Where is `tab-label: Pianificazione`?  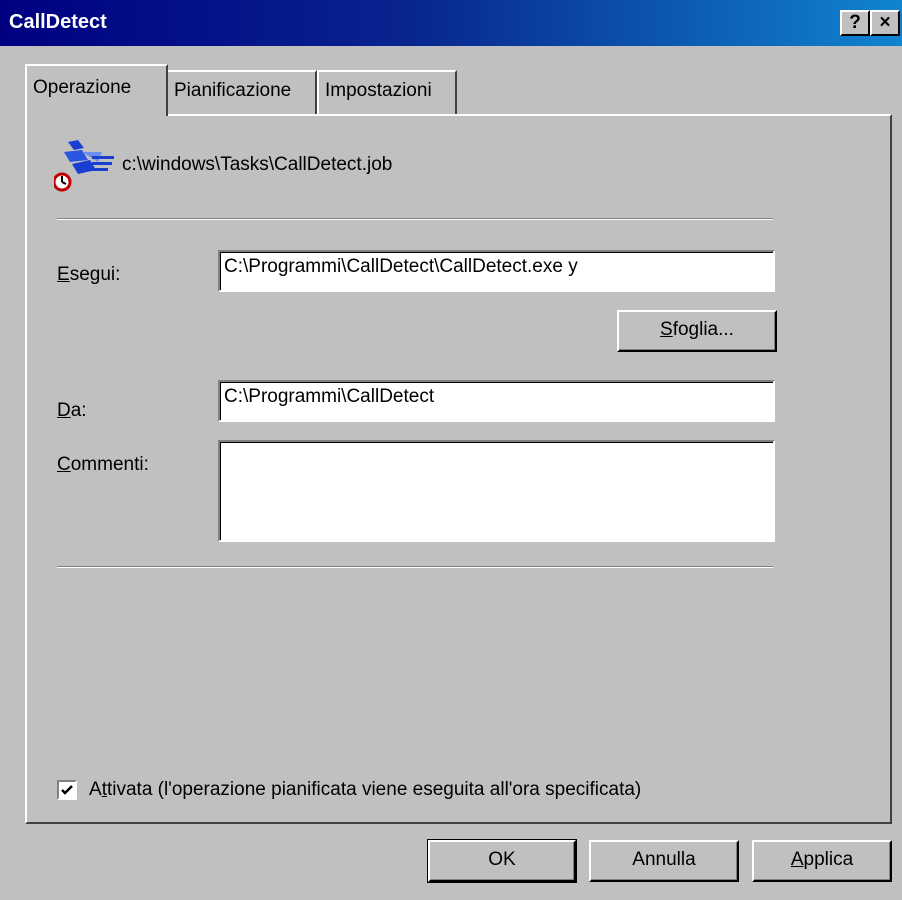
tab-label: Pianificazione is located at coordinates (233, 90).